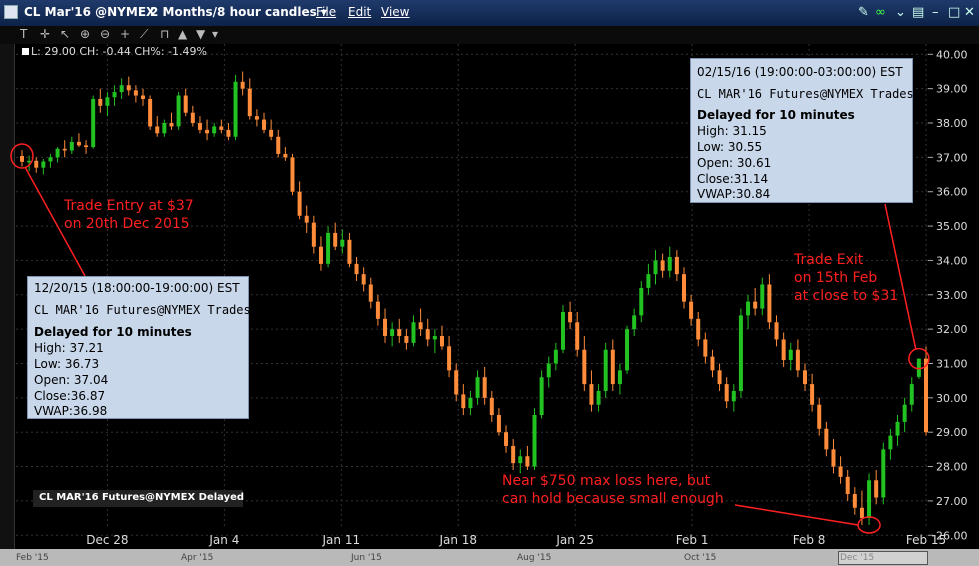 This screenshot has height=566, width=979. I want to click on x-tick-label: Jan 4, so click(223, 540).